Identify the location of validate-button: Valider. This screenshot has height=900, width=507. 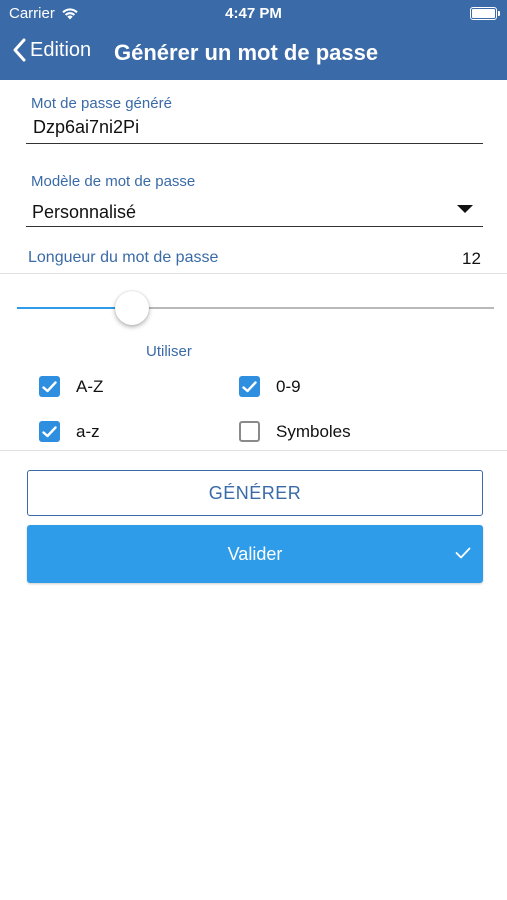
(255, 554).